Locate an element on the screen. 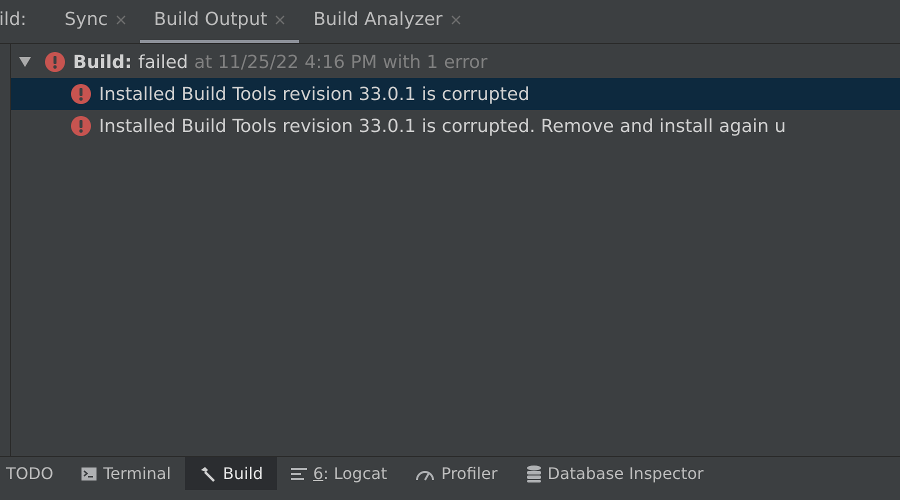 The width and height of the screenshot is (900, 500). tab: Sync is located at coordinates (95, 21).